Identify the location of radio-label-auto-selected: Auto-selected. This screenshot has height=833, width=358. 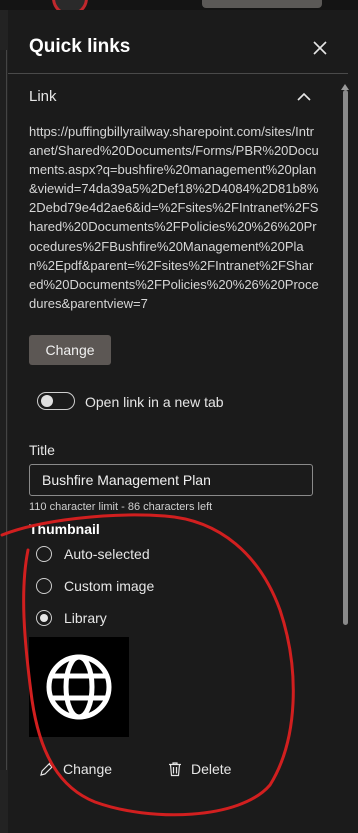
(107, 554).